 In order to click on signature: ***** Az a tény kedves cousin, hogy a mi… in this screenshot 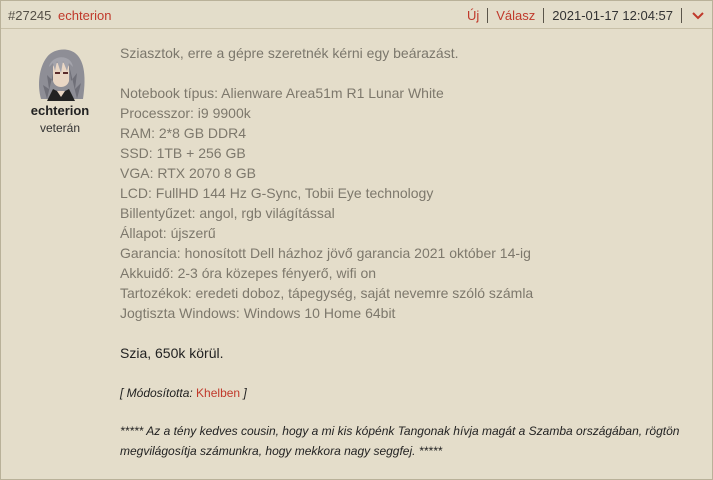, I will do `click(400, 441)`.